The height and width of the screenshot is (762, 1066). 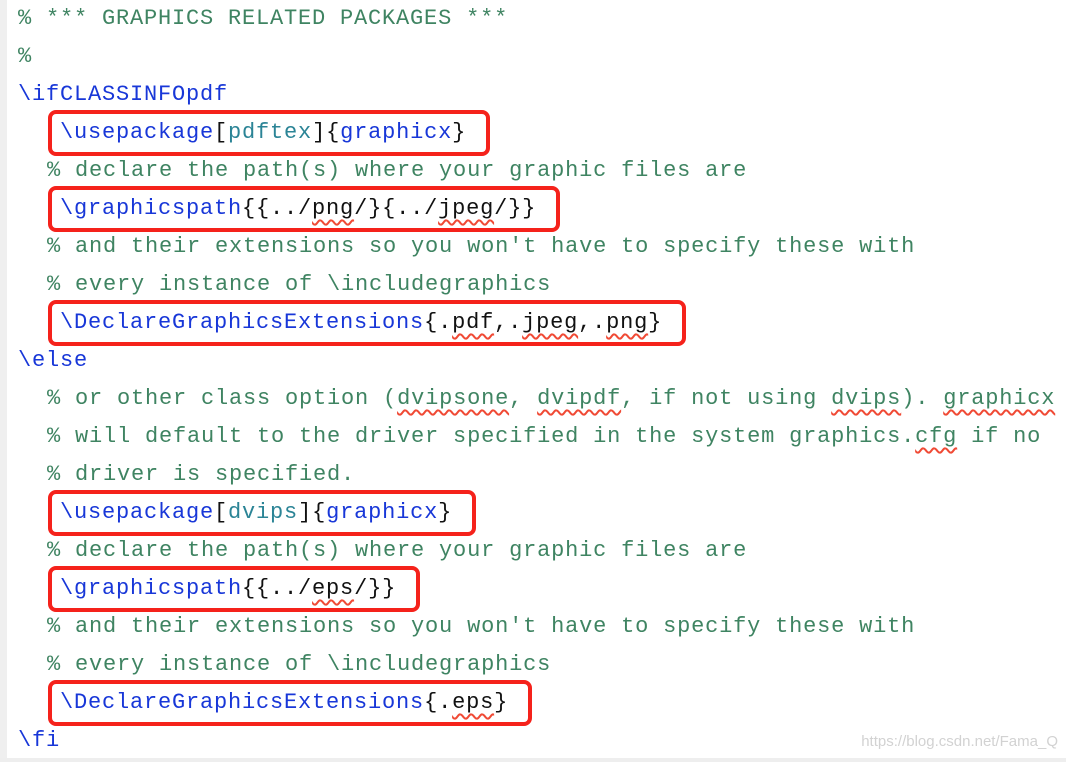 What do you see at coordinates (726, 398) in the screenshot?
I see `comment-text: , if not using` at bounding box center [726, 398].